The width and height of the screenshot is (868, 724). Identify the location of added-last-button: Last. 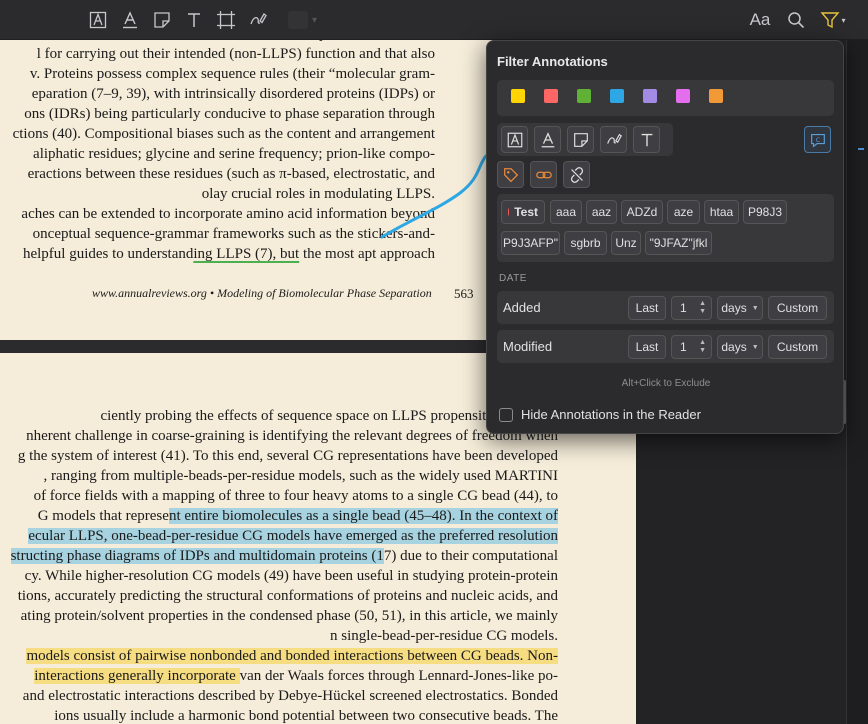
(647, 308).